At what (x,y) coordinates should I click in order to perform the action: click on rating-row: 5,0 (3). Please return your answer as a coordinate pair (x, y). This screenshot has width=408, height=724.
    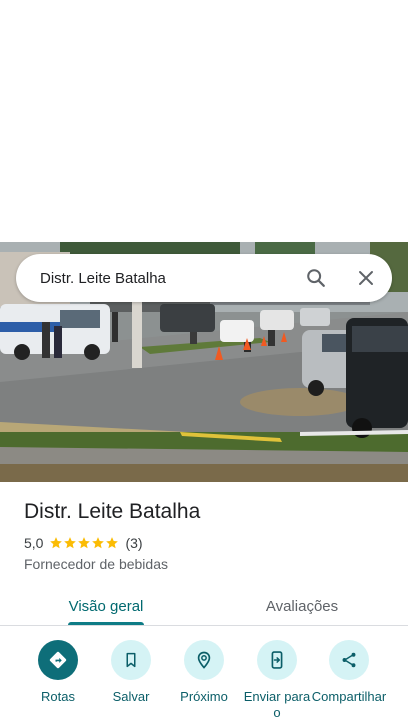
    Looking at the image, I should click on (83, 543).